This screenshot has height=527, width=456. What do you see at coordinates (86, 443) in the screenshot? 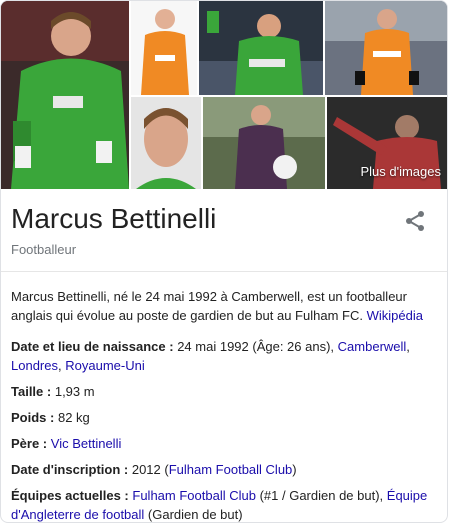
I see `father-link: Vic Bettinelli` at bounding box center [86, 443].